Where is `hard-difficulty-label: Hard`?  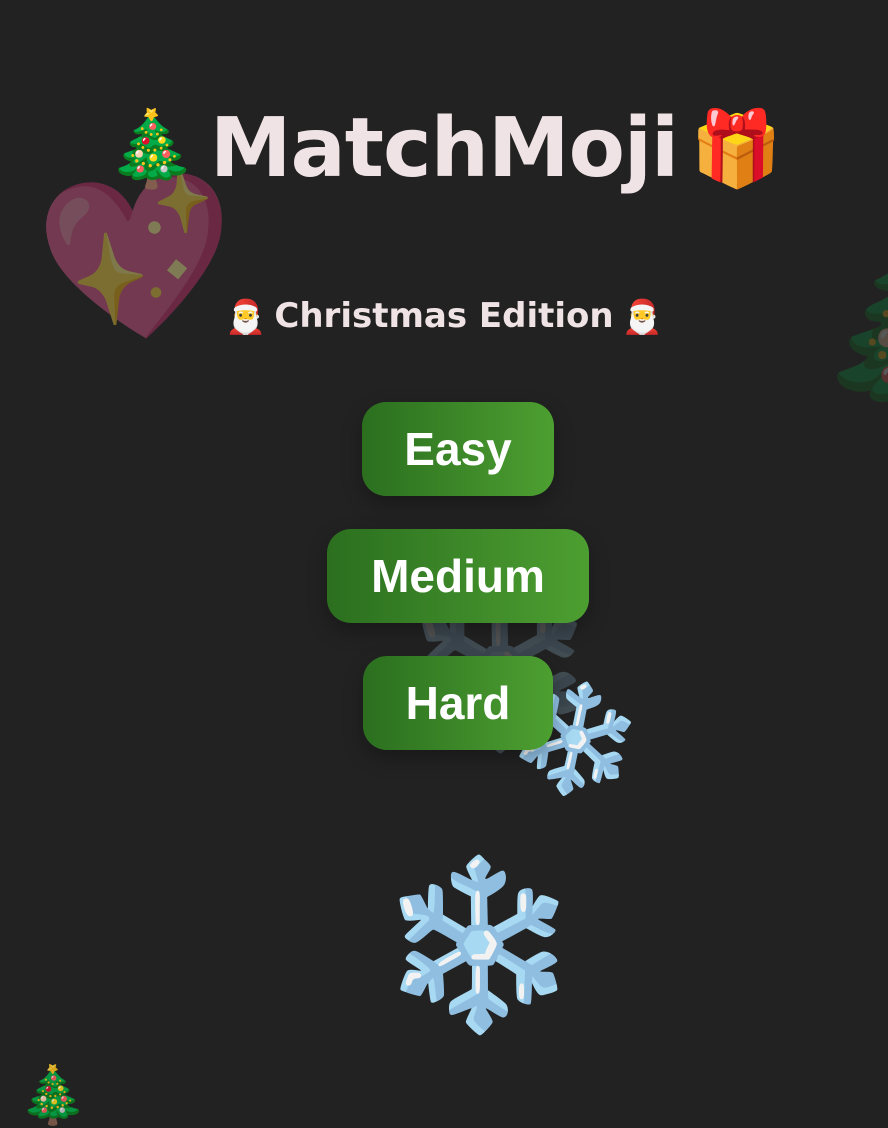
hard-difficulty-label: Hard is located at coordinates (458, 703).